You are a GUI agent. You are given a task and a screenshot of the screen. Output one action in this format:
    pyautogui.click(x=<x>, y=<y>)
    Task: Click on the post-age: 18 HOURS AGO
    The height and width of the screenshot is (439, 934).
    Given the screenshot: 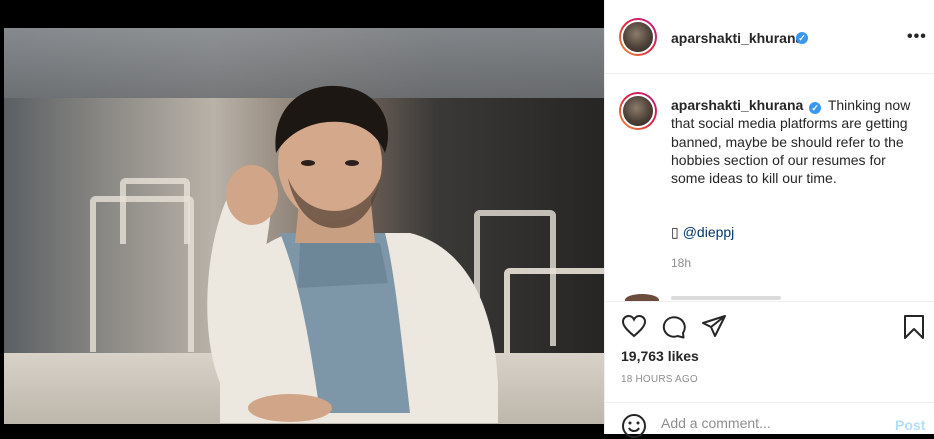 What is the action you would take?
    pyautogui.click(x=659, y=379)
    